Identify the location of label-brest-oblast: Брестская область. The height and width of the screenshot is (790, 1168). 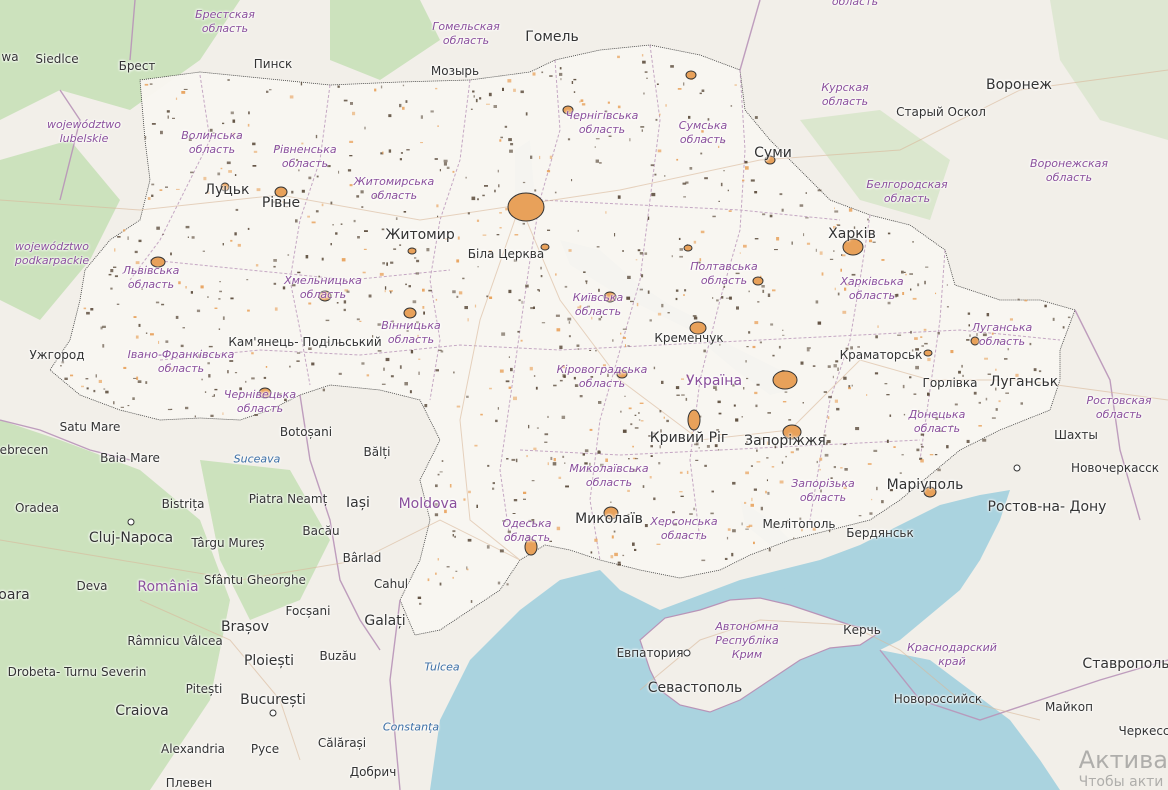
(225, 21).